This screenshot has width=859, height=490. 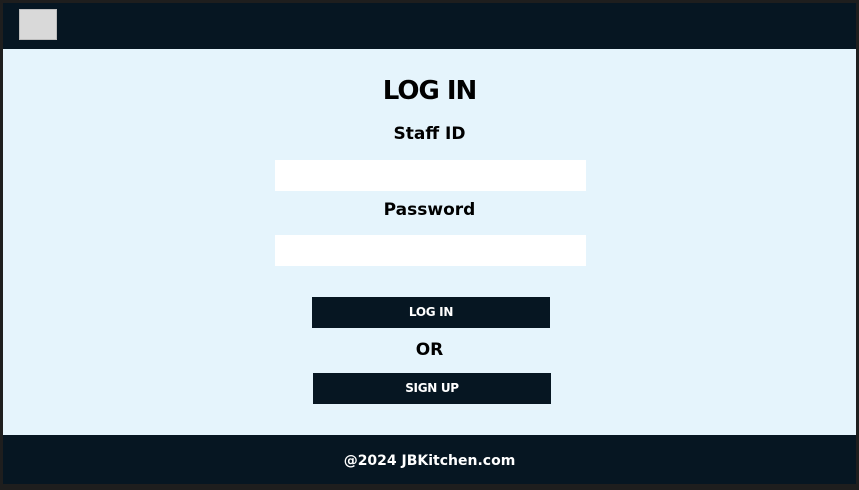 I want to click on or-divider-text: OR, so click(x=429, y=350).